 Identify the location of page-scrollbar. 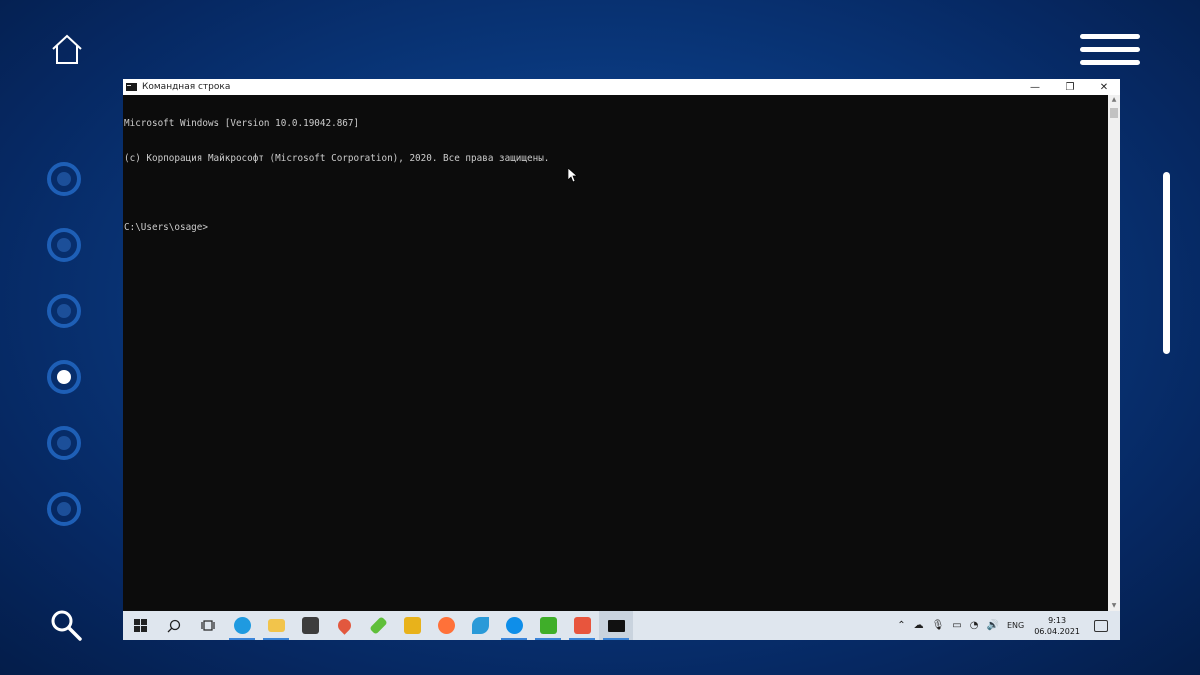
(1166, 263).